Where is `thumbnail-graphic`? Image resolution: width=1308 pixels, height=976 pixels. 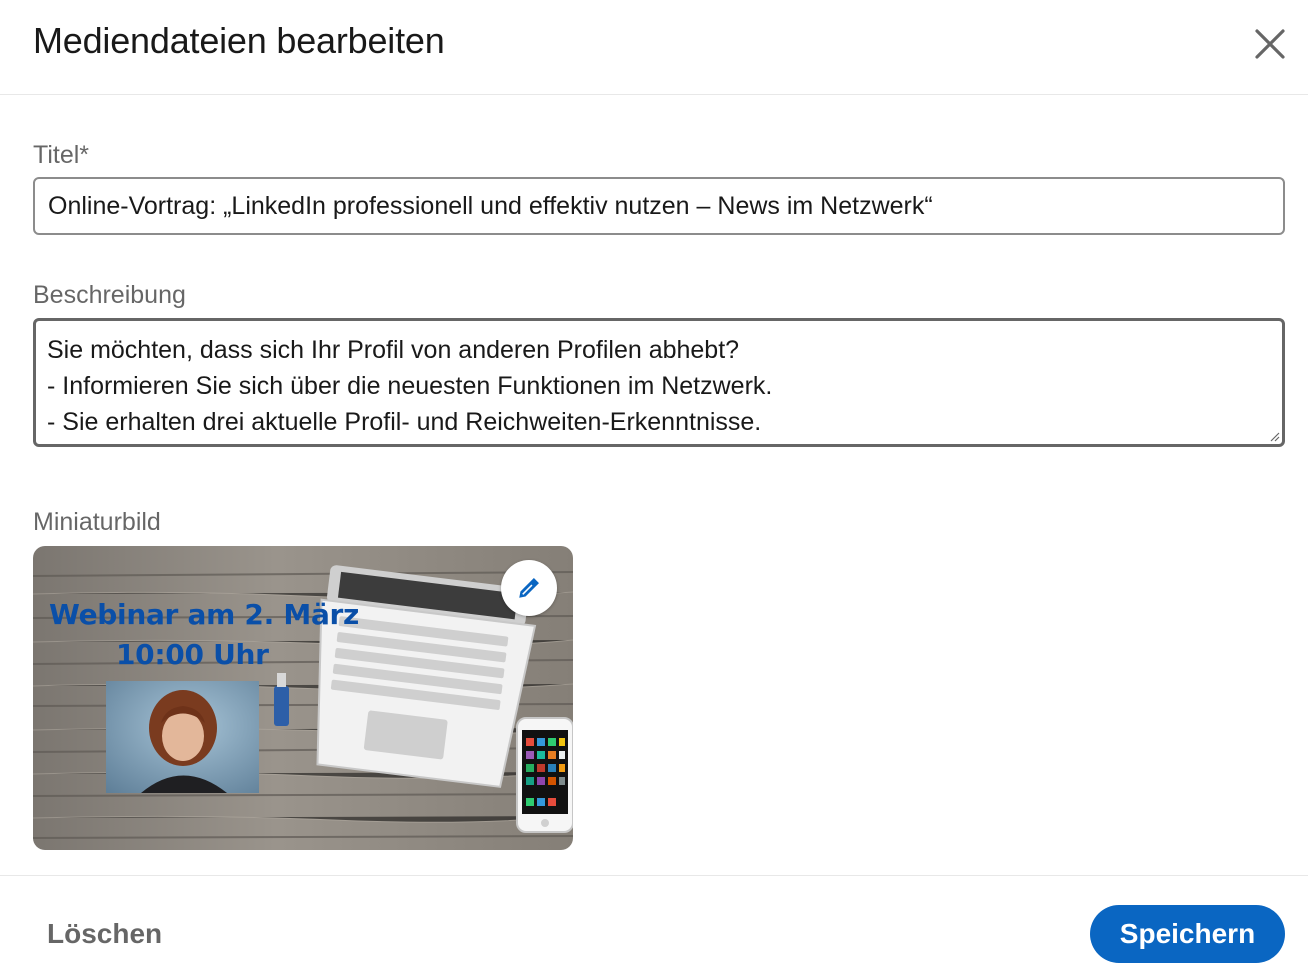 thumbnail-graphic is located at coordinates (303, 698).